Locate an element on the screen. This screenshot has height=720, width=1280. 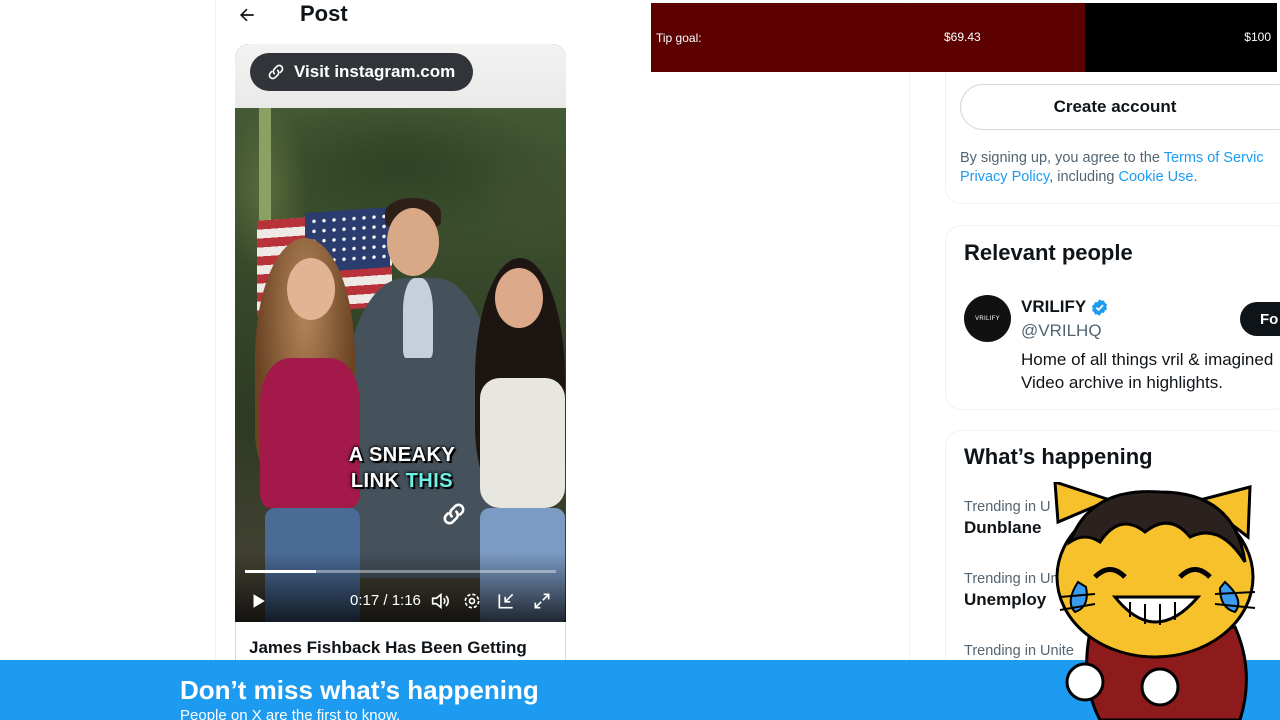
pole is located at coordinates (265, 168).